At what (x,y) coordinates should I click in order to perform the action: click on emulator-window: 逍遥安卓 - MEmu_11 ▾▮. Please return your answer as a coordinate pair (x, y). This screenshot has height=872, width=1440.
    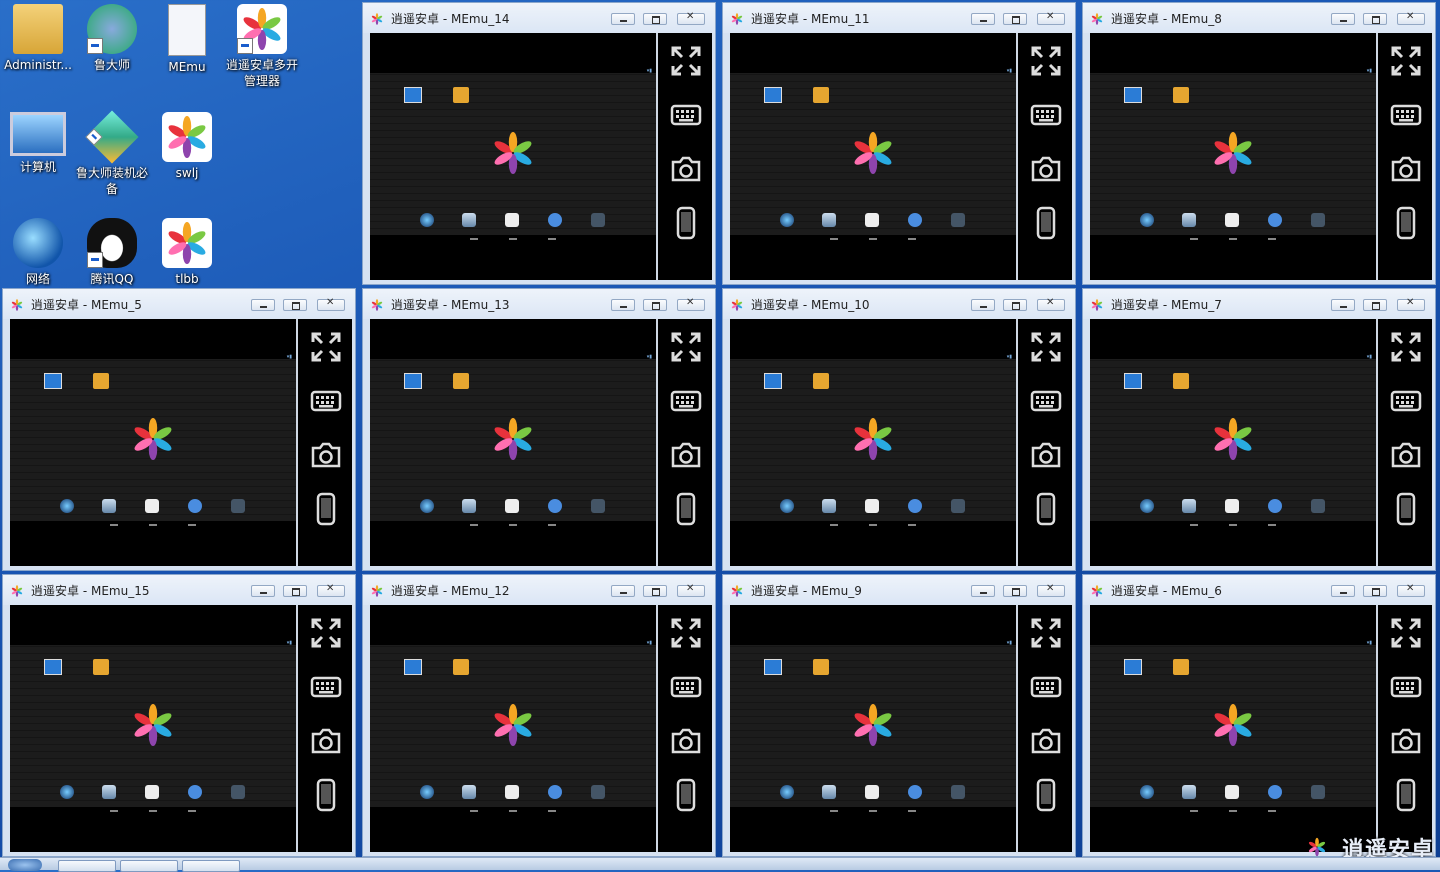
    Looking at the image, I should click on (899, 143).